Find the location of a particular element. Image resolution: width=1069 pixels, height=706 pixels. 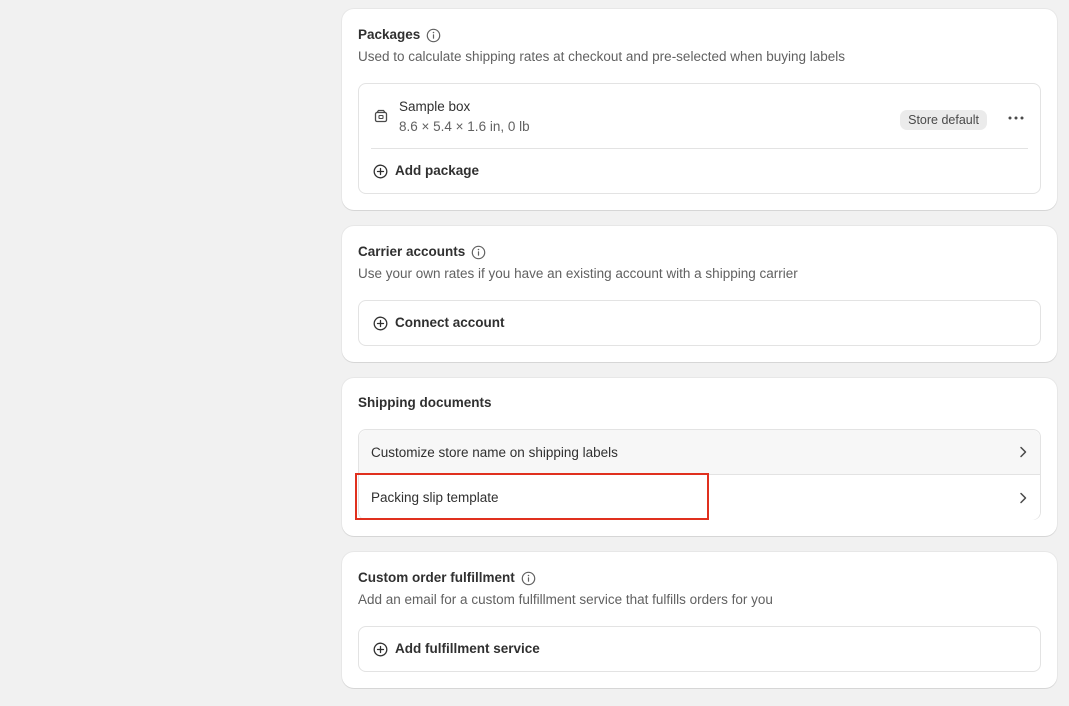

package-name: Sample box is located at coordinates (435, 106).